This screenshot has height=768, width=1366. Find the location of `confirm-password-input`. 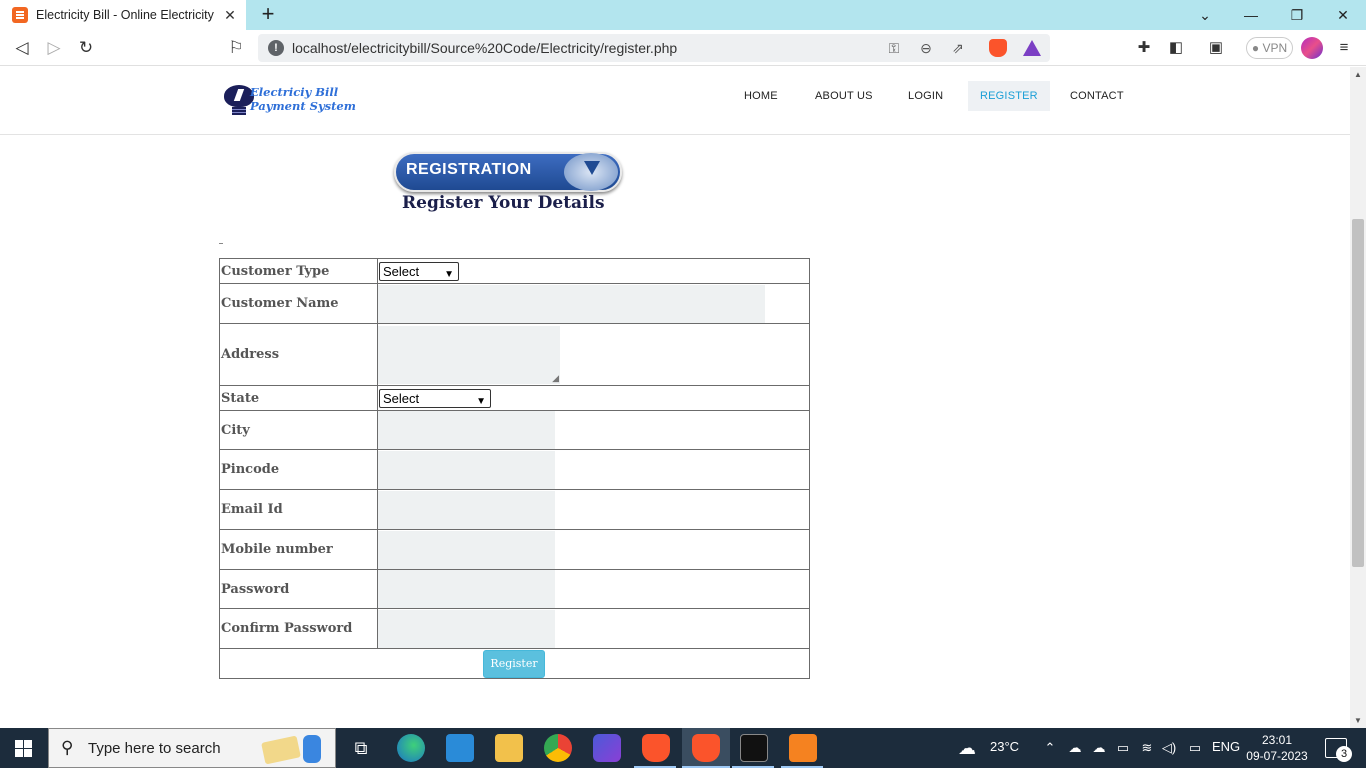

confirm-password-input is located at coordinates (466, 628).